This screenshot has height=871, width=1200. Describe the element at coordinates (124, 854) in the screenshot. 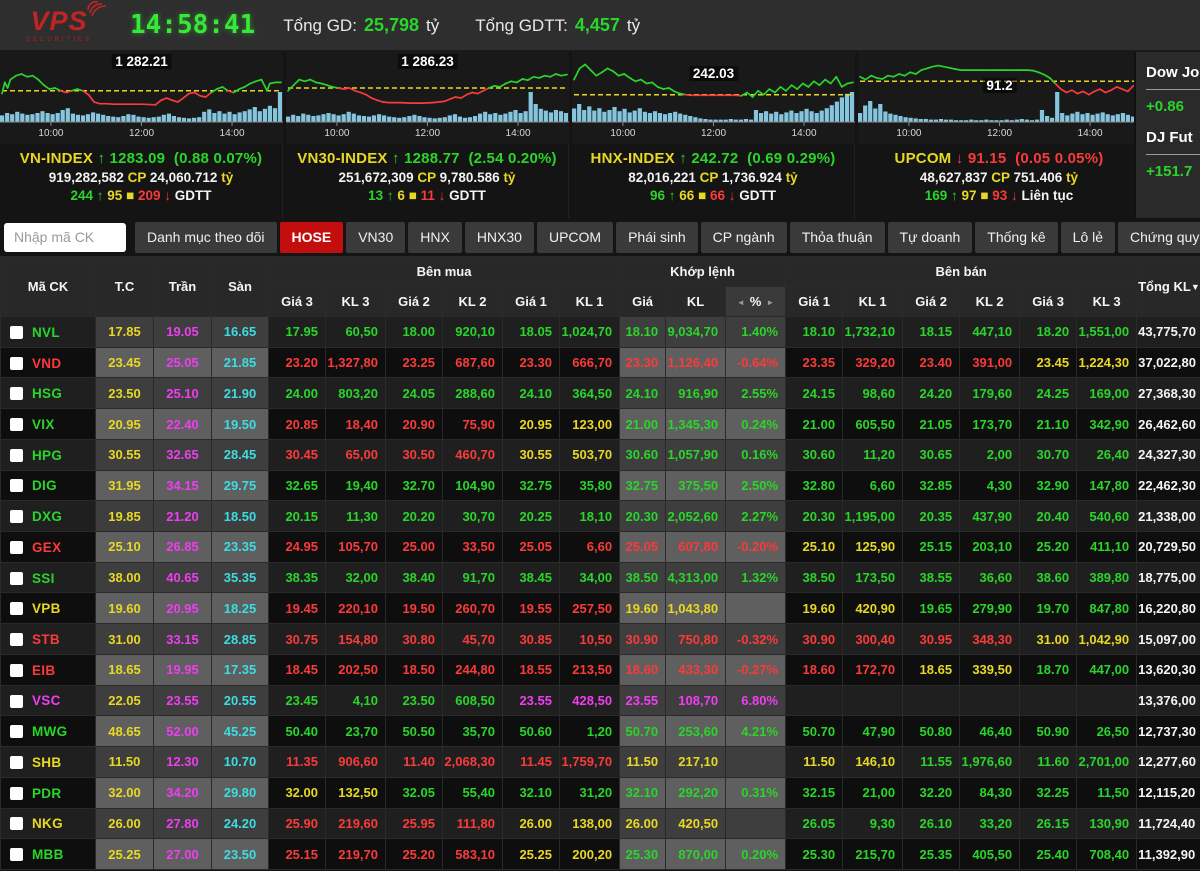

I see `ref-price-cell: 25.25` at that location.